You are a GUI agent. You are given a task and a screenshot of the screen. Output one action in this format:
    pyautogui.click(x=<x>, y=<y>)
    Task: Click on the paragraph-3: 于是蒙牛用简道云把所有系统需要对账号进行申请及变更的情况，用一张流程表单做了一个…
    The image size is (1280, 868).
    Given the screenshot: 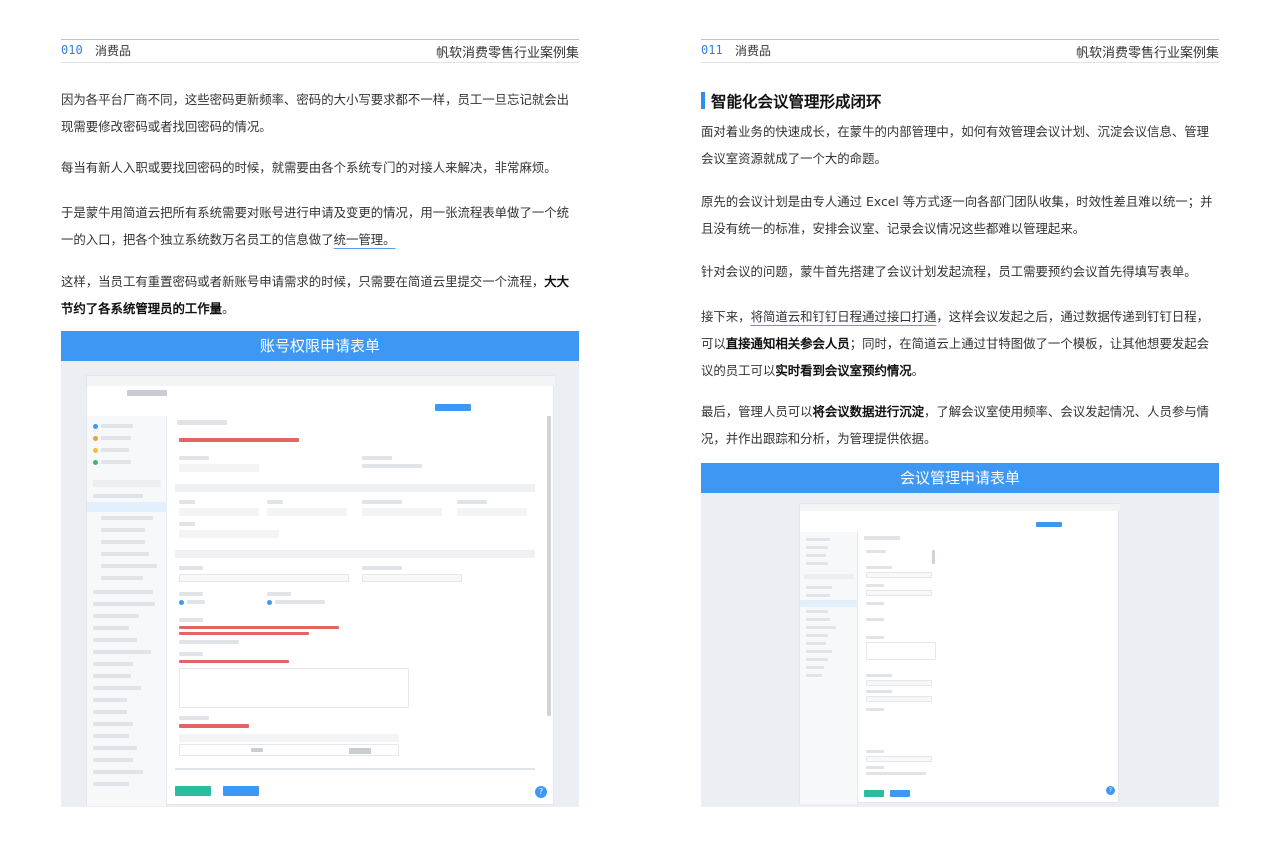 What is the action you would take?
    pyautogui.click(x=315, y=226)
    